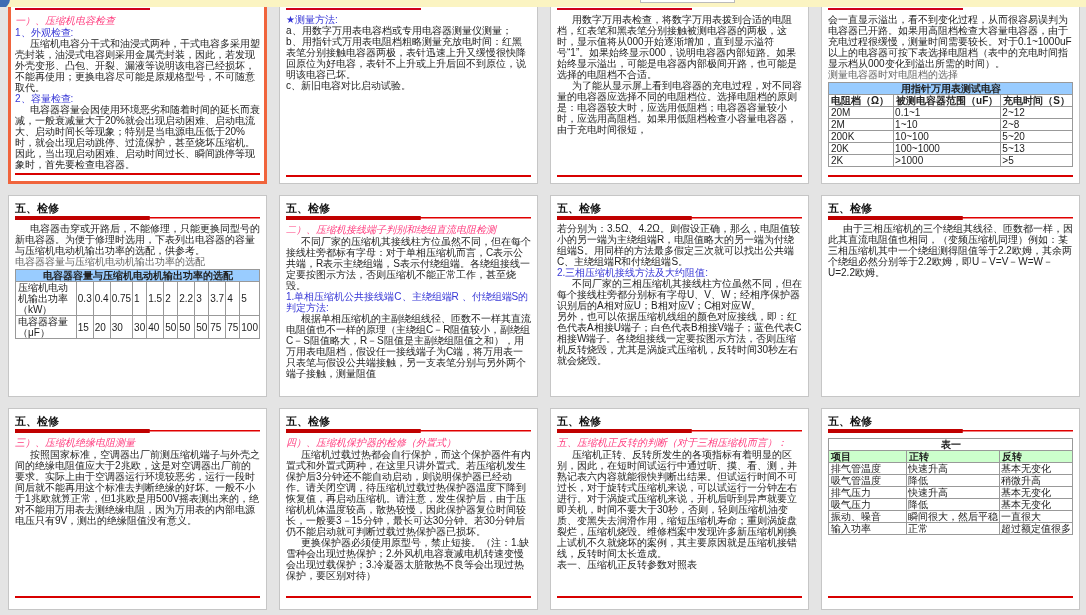 The width and height of the screenshot is (1086, 615). Describe the element at coordinates (861, 100) in the screenshot. I see `column-header: 电阻档（Ω）` at that location.